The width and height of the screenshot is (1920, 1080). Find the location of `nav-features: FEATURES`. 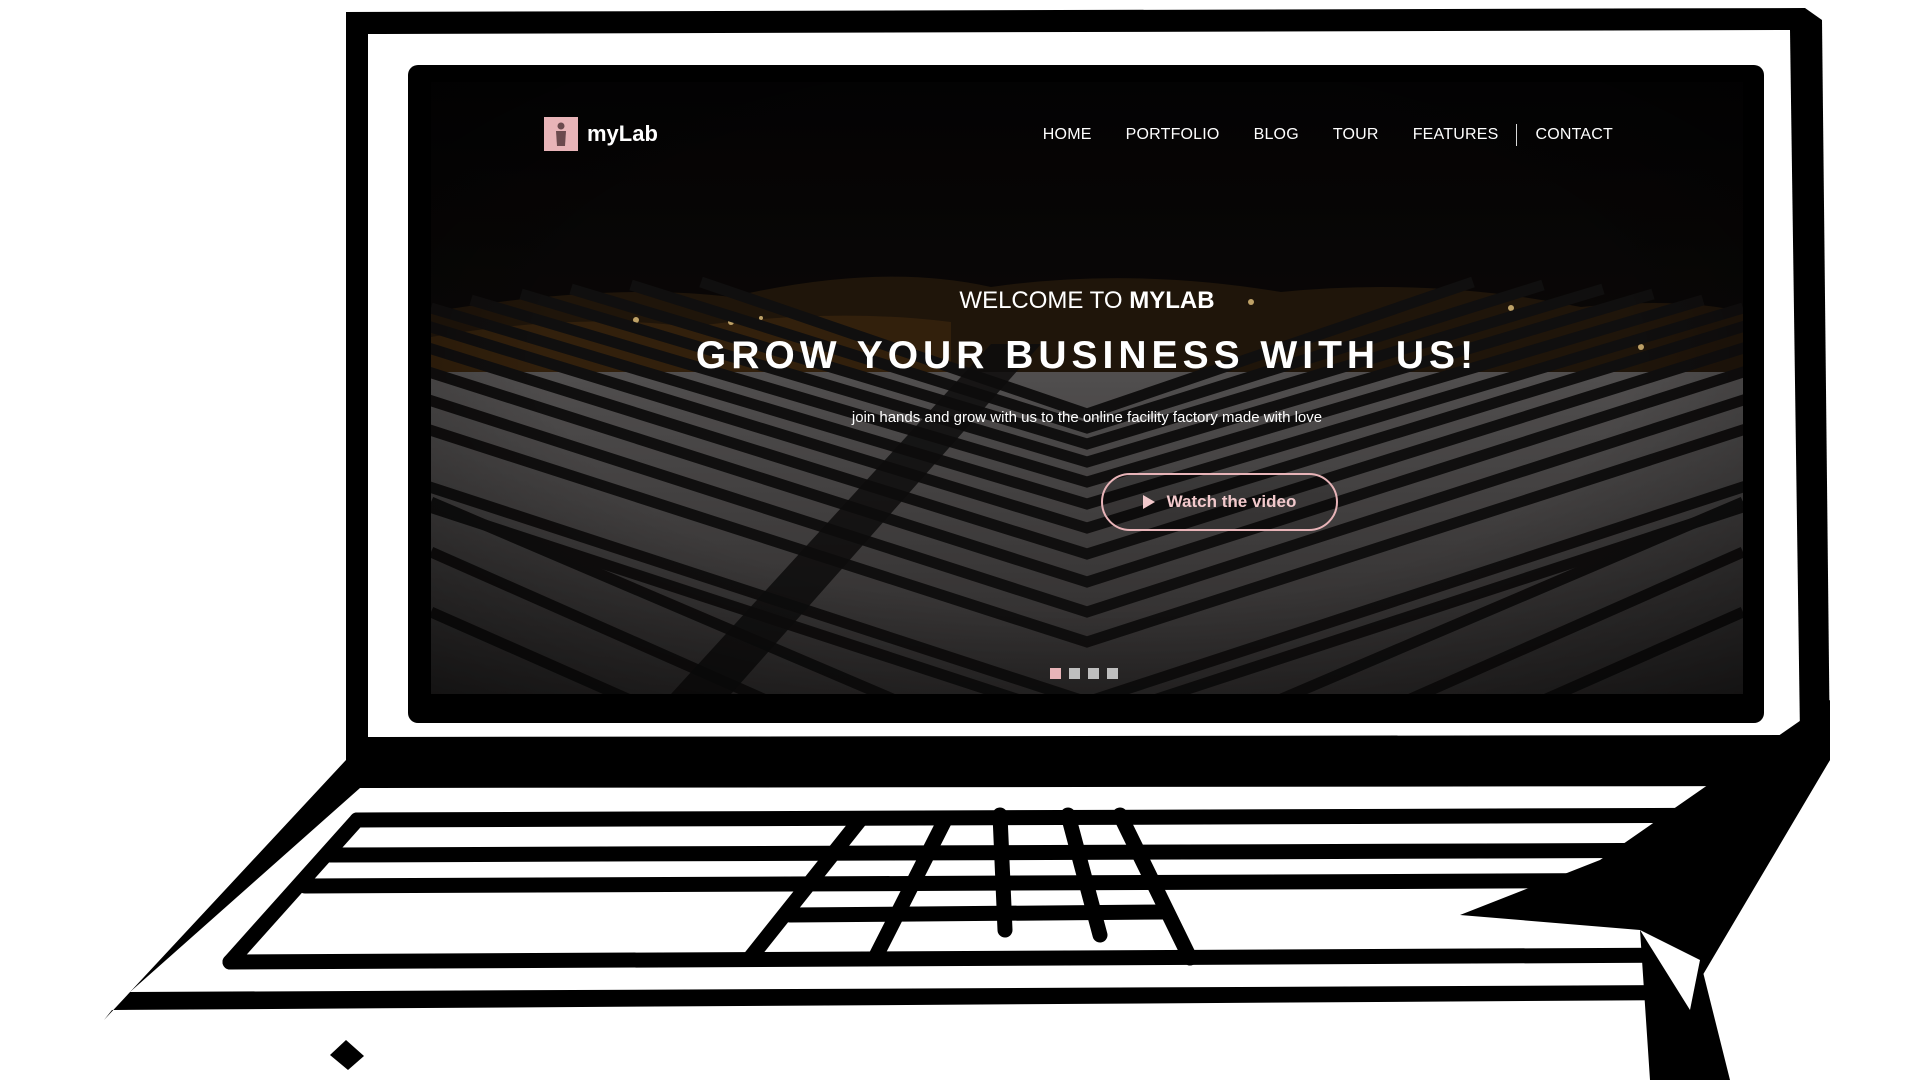

nav-features: FEATURES is located at coordinates (1456, 135).